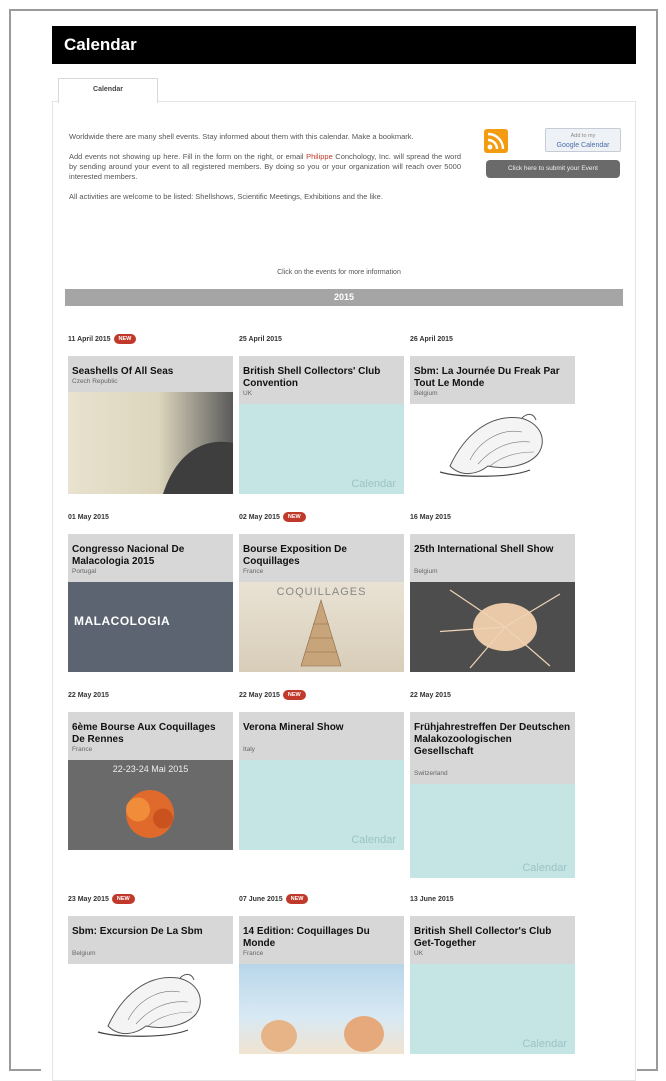 The height and width of the screenshot is (1081, 666). What do you see at coordinates (319, 156) in the screenshot?
I see `philippe-email-link: Philippe` at bounding box center [319, 156].